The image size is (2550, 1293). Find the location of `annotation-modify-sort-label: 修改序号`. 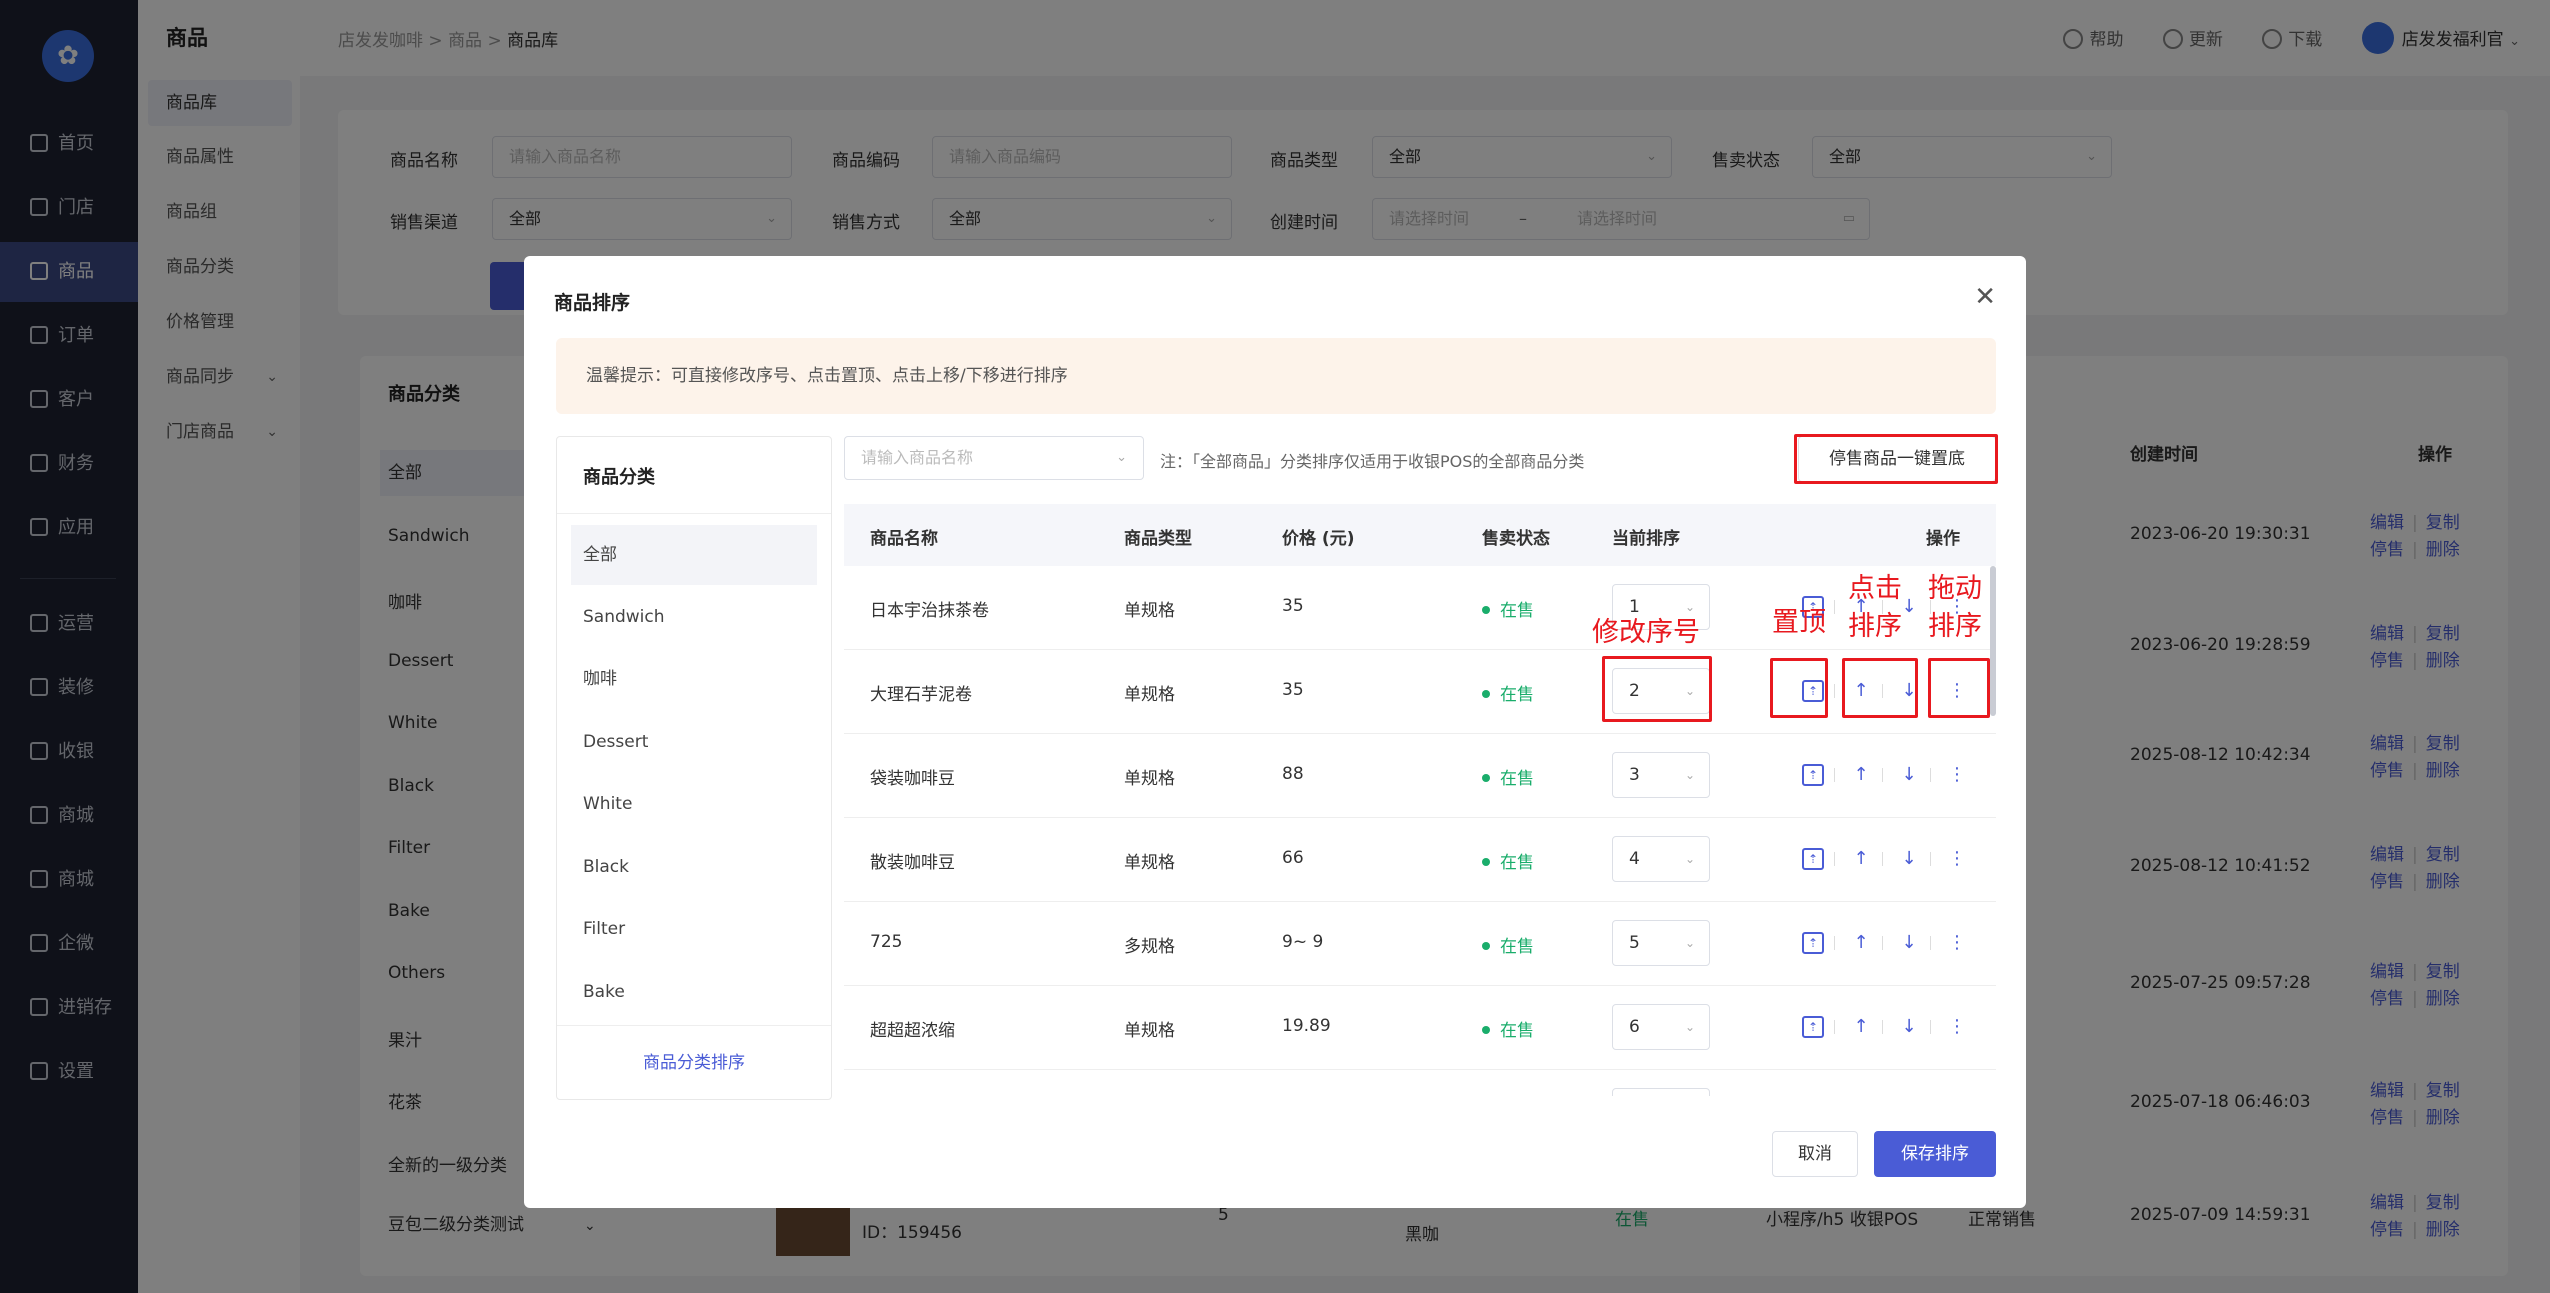

annotation-modify-sort-label: 修改序号 is located at coordinates (1646, 632).